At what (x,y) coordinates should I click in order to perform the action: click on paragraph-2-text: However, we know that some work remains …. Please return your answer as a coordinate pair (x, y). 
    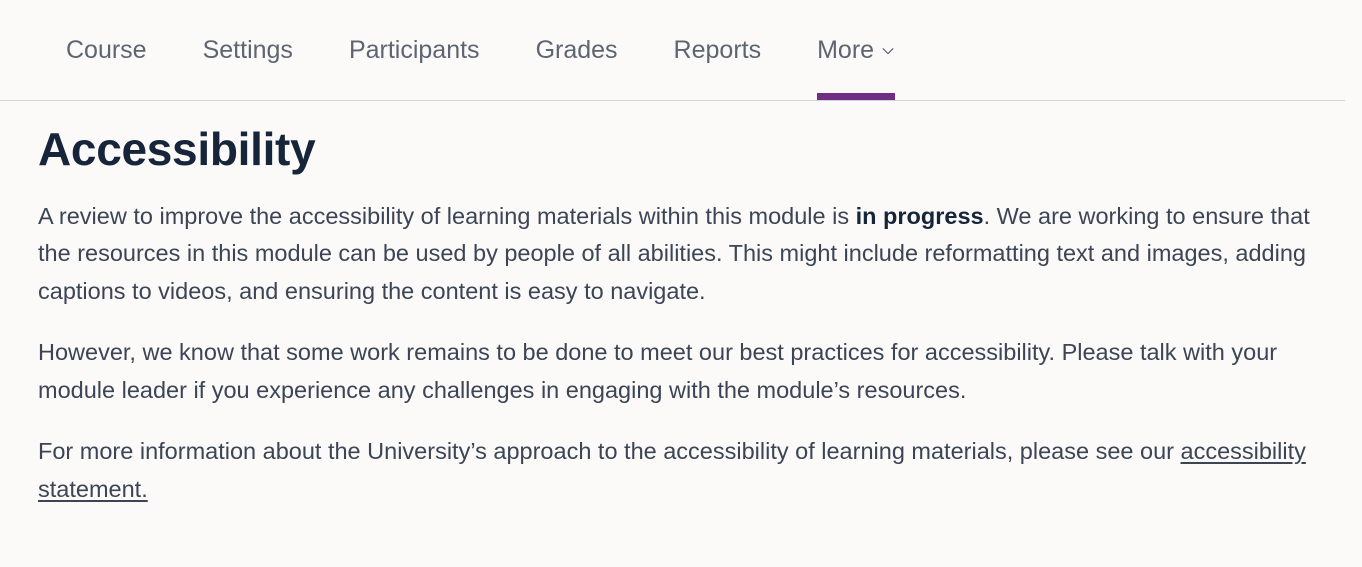
    Looking at the image, I should click on (658, 371).